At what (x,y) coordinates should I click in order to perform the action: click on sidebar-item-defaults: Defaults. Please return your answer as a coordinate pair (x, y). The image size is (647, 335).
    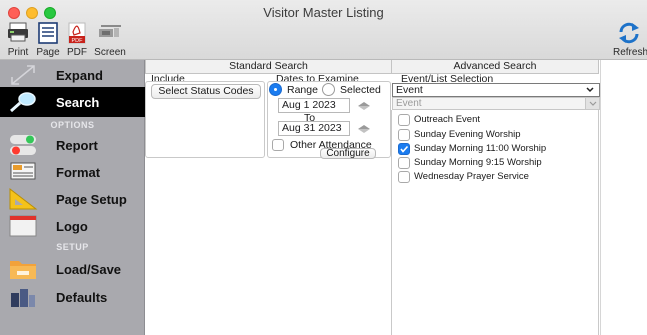
    Looking at the image, I should click on (72, 297).